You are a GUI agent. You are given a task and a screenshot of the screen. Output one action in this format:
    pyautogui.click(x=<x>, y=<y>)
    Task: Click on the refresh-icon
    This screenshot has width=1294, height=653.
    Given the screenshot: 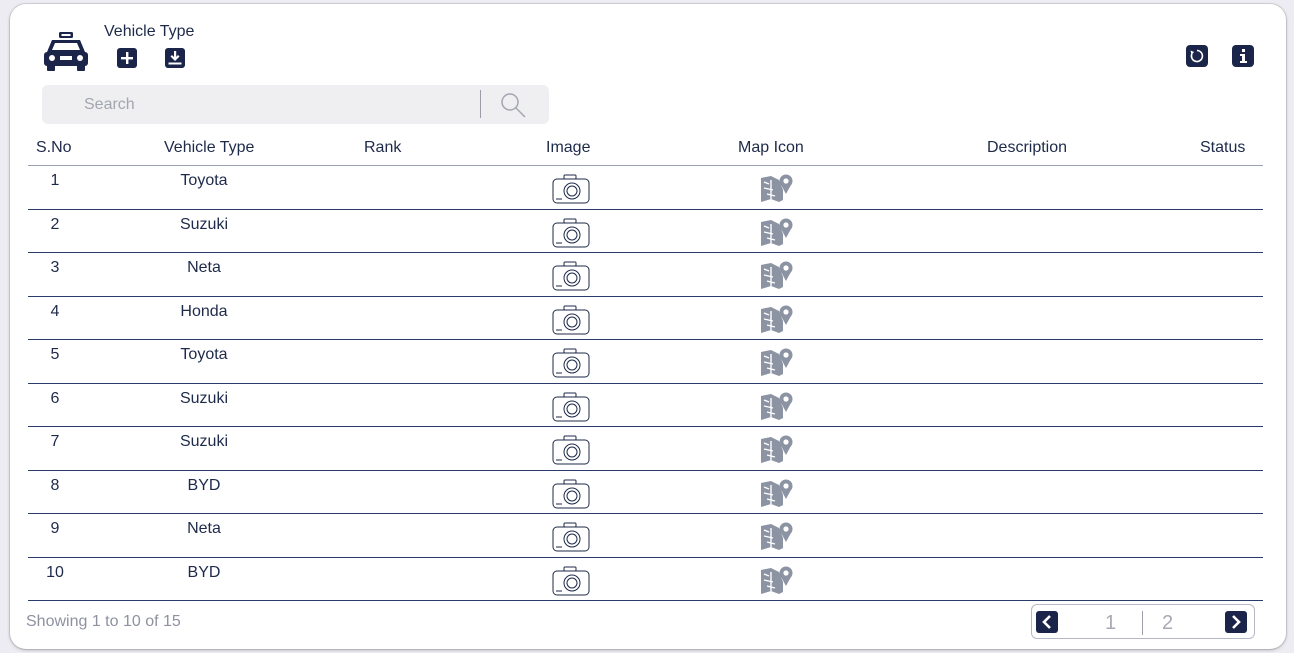 What is the action you would take?
    pyautogui.click(x=1197, y=56)
    